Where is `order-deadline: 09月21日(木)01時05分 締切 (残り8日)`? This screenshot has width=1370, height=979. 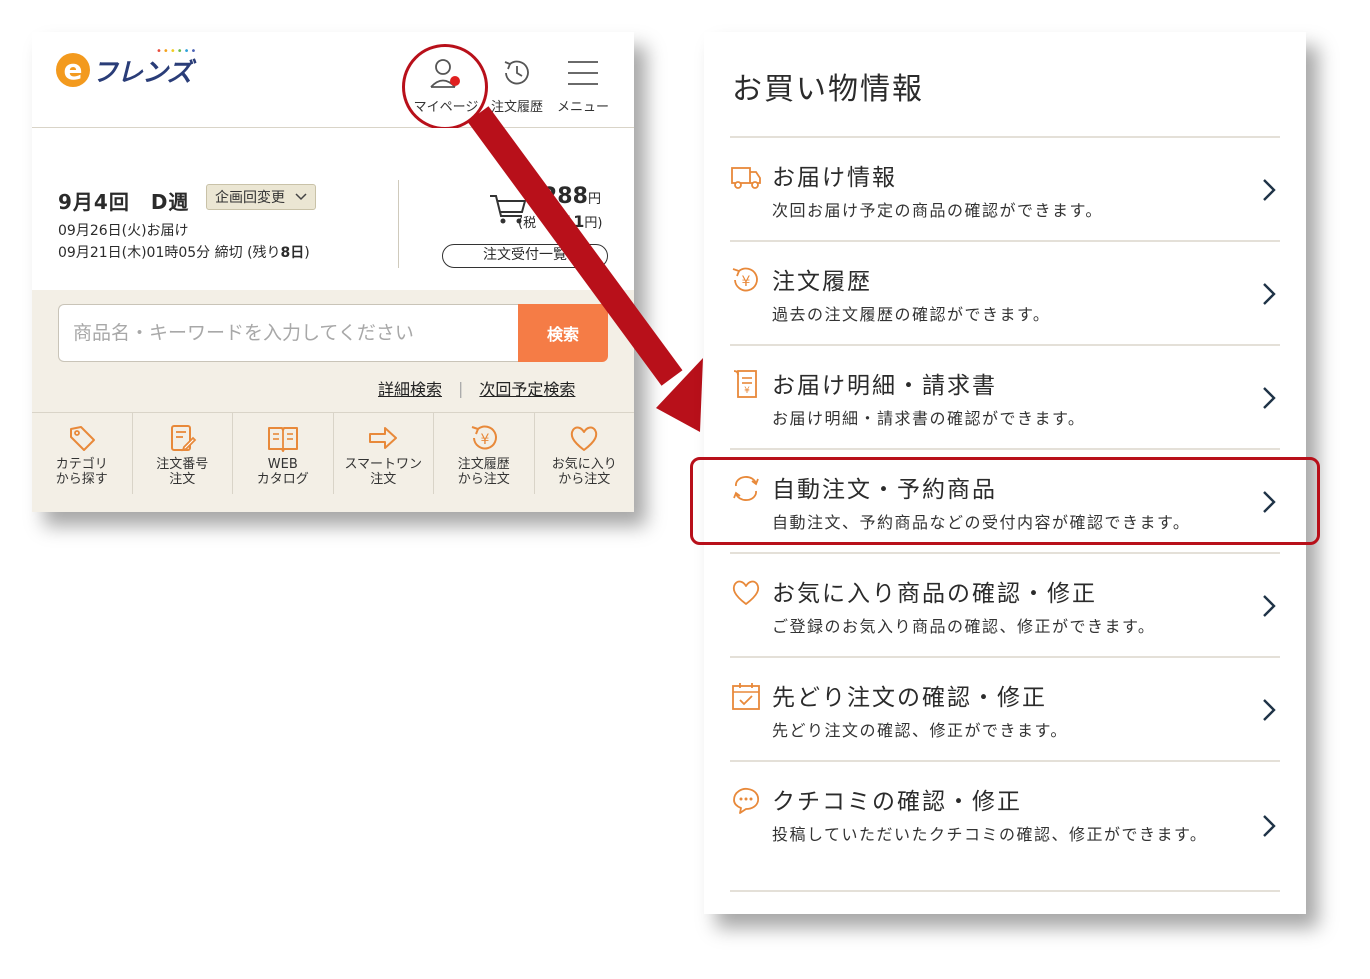
order-deadline: 09月21日(木)01時05分 締切 (残り8日) is located at coordinates (184, 252).